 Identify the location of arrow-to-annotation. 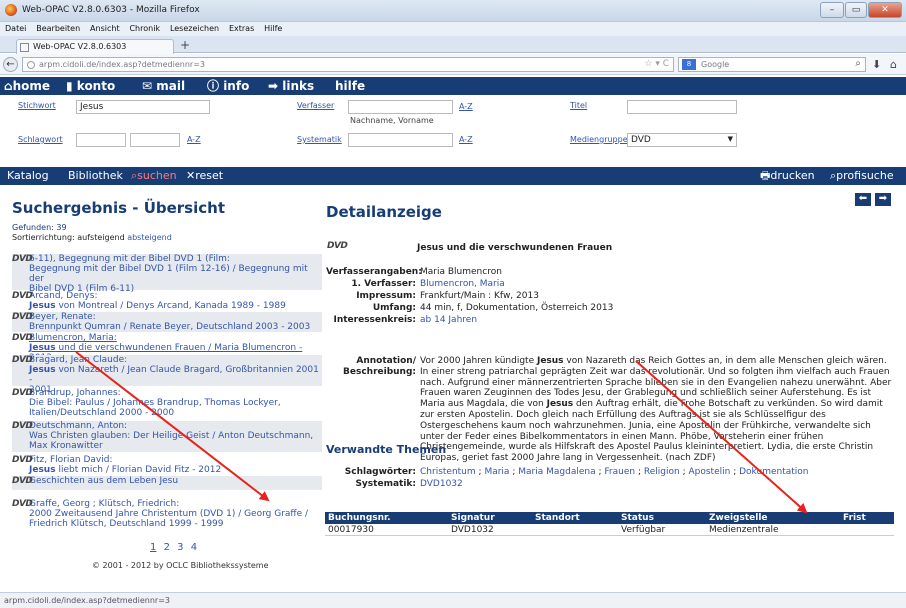
(721, 437).